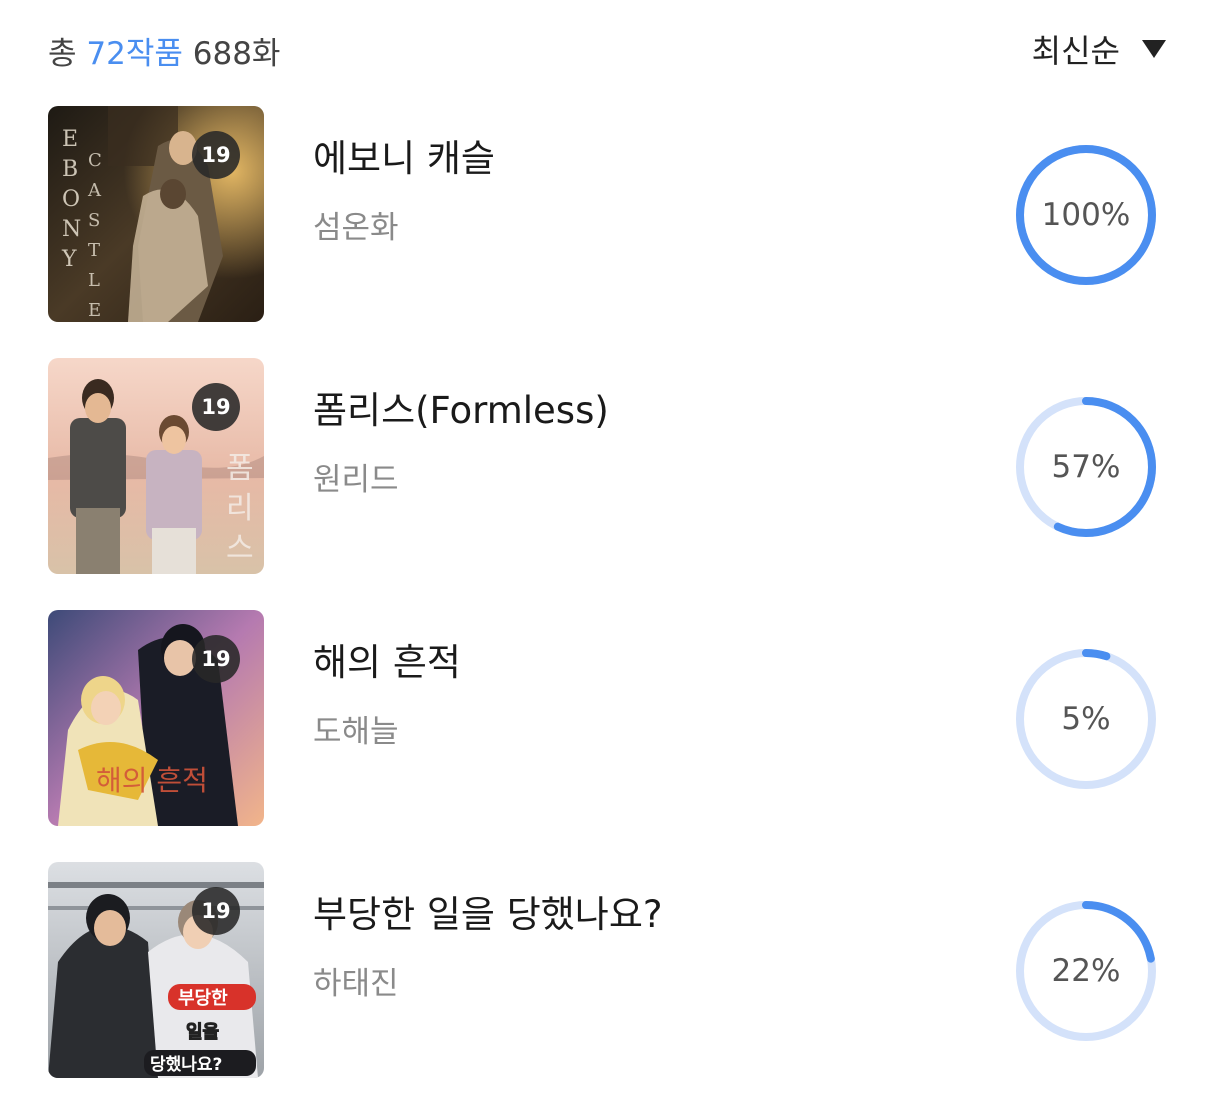 This screenshot has height=1114, width=1206. I want to click on progress-ring: 100%, so click(1086, 215).